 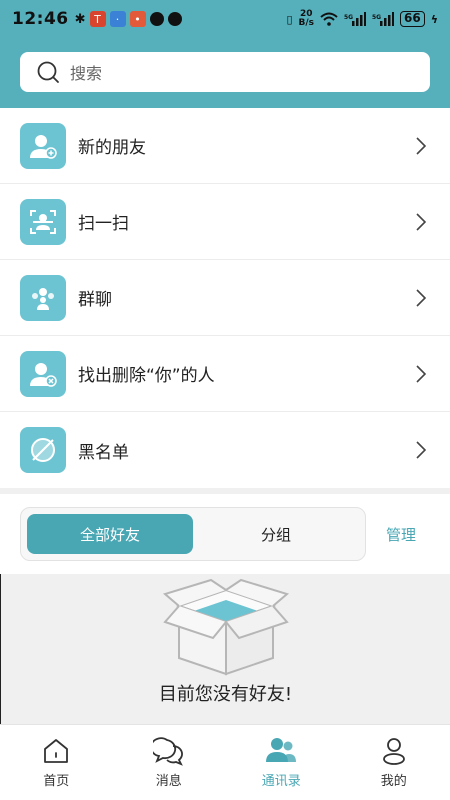 I want to click on manage-link: 管理, so click(x=401, y=534).